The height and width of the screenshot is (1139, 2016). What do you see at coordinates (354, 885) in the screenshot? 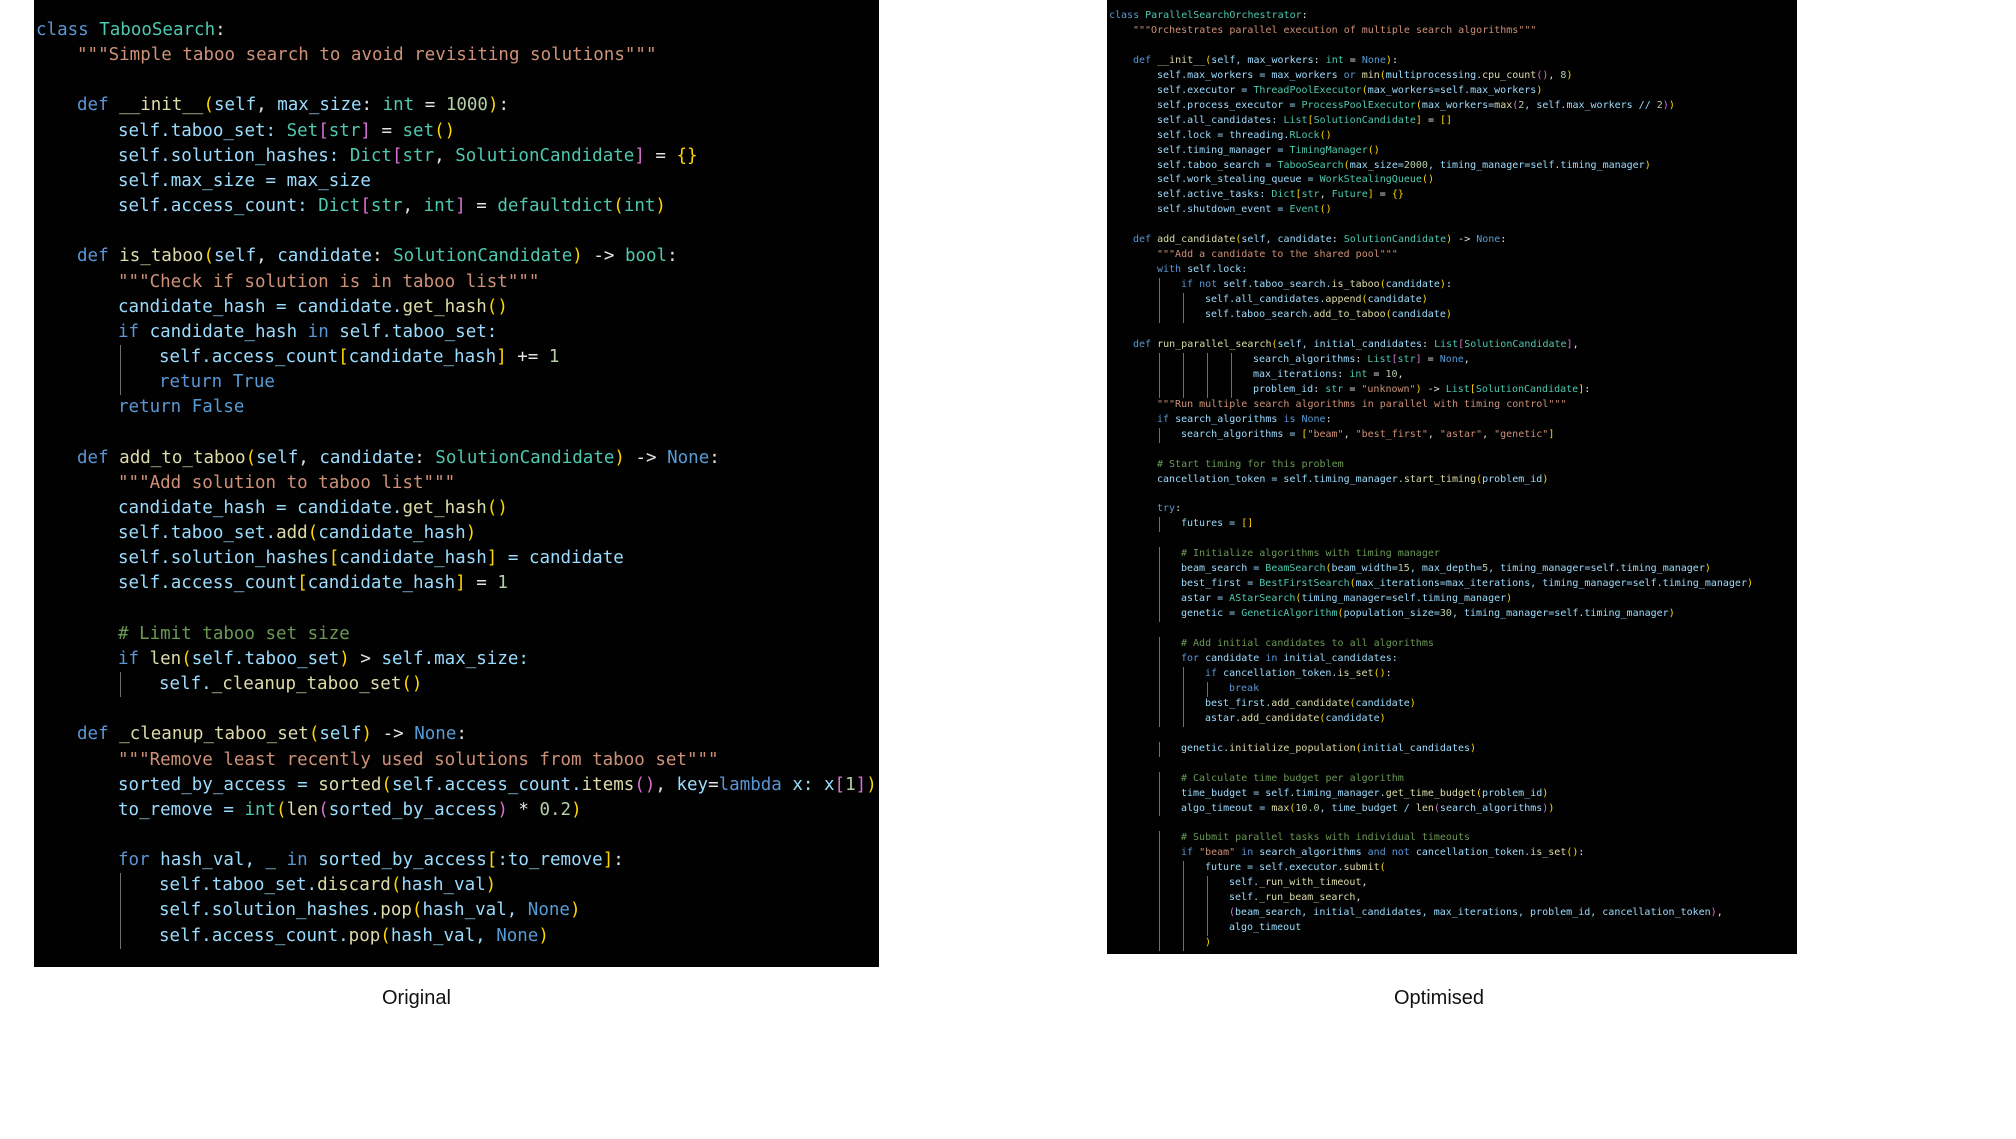
I see `code-token: discard` at bounding box center [354, 885].